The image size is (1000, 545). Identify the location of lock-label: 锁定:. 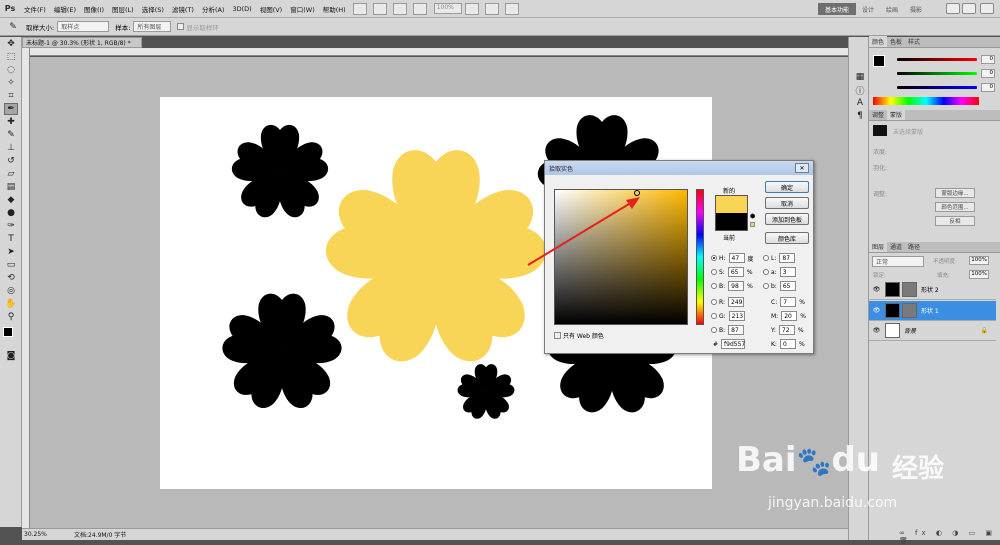
(879, 276).